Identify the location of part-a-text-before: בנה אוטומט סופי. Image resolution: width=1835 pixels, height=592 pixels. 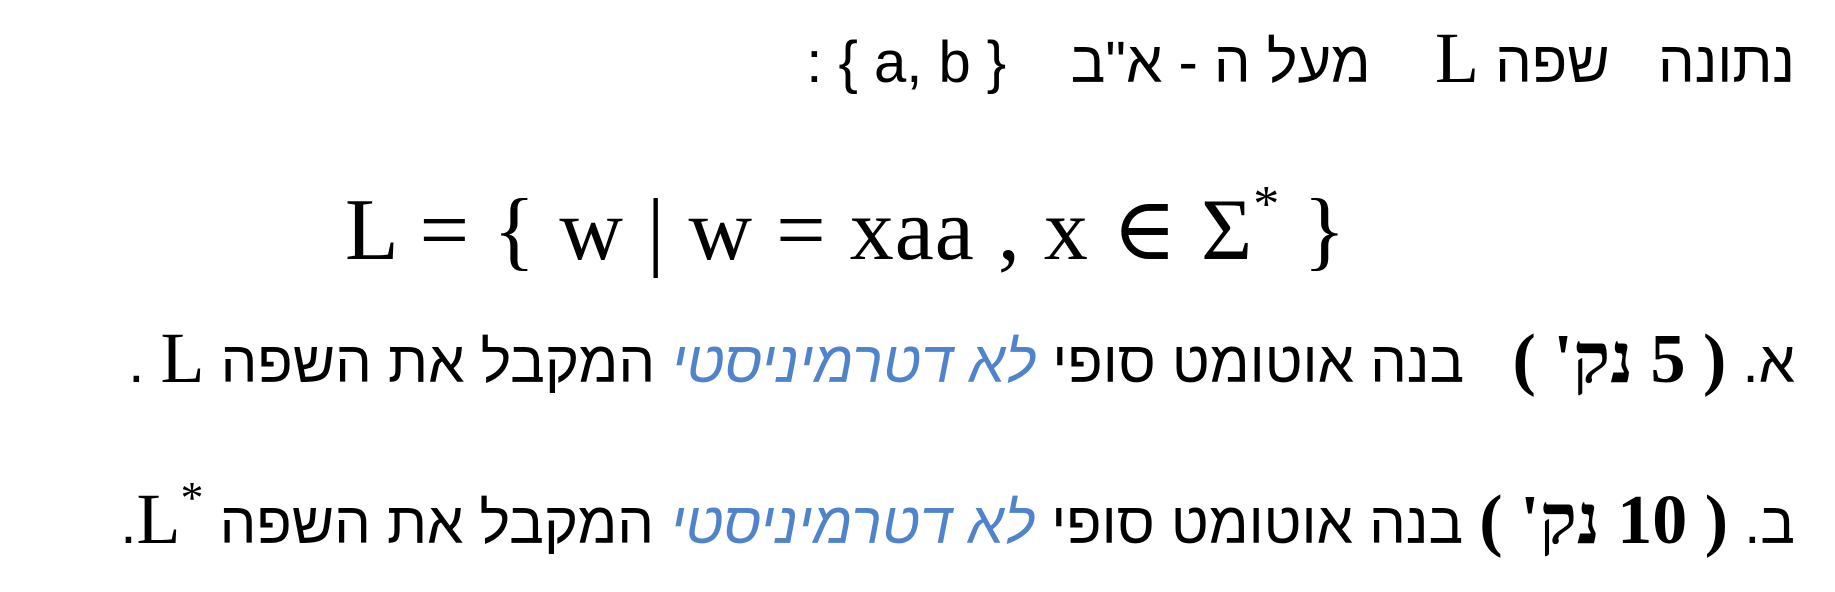
(1258, 362).